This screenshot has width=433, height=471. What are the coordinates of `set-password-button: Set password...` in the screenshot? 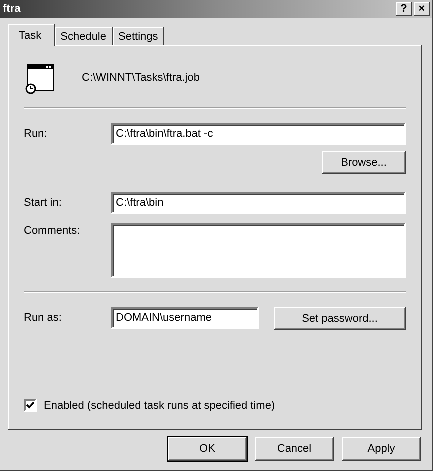 It's located at (340, 318).